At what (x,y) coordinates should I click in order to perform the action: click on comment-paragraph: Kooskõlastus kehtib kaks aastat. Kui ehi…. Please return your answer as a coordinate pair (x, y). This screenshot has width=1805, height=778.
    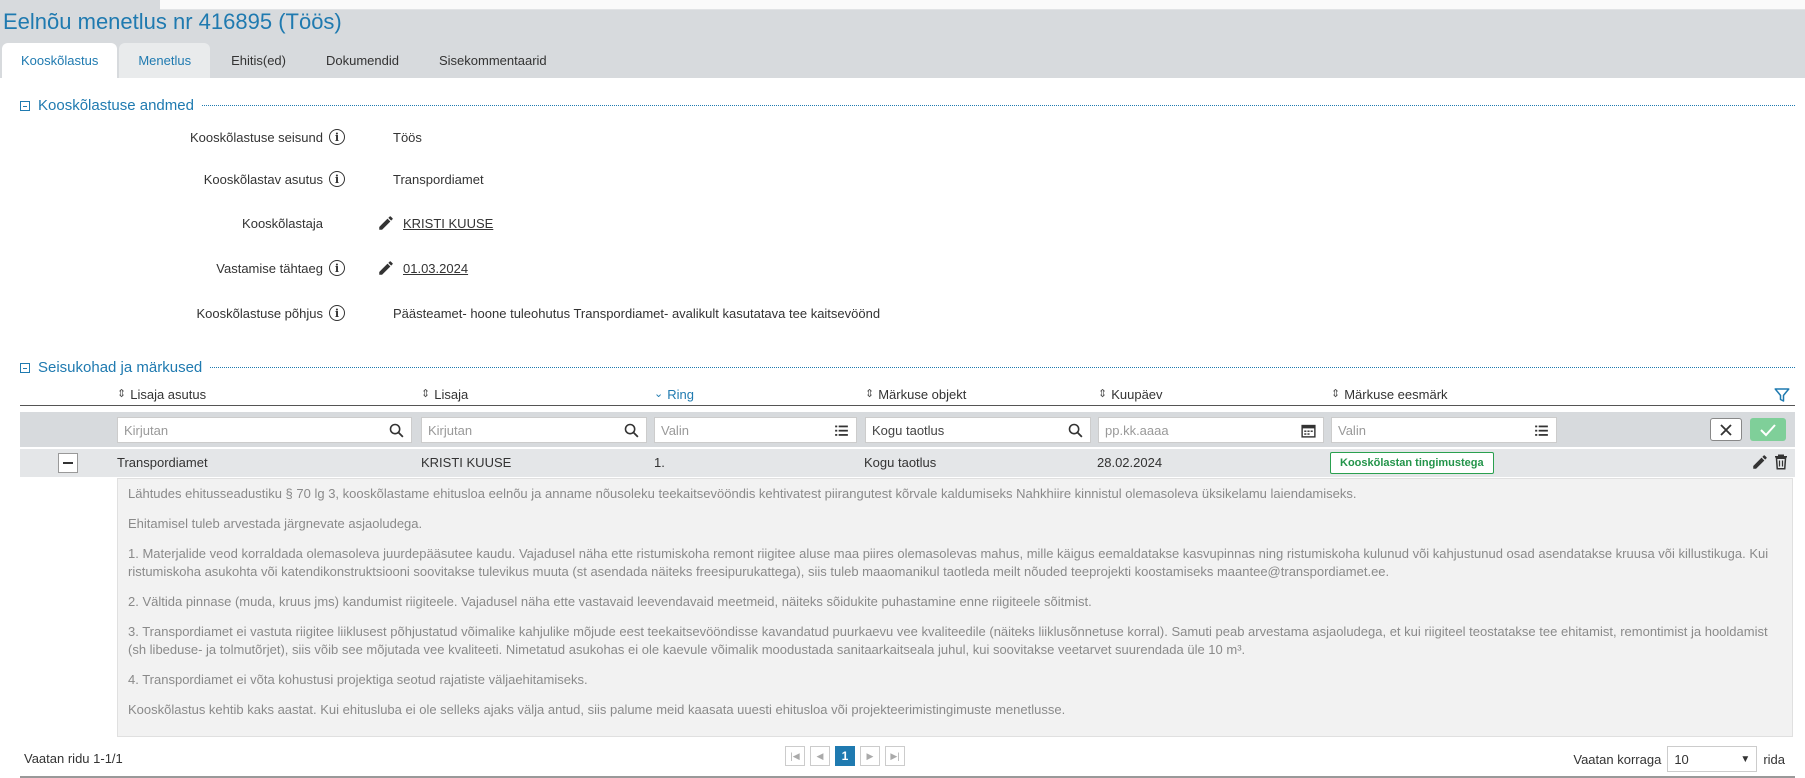
    Looking at the image, I should click on (597, 709).